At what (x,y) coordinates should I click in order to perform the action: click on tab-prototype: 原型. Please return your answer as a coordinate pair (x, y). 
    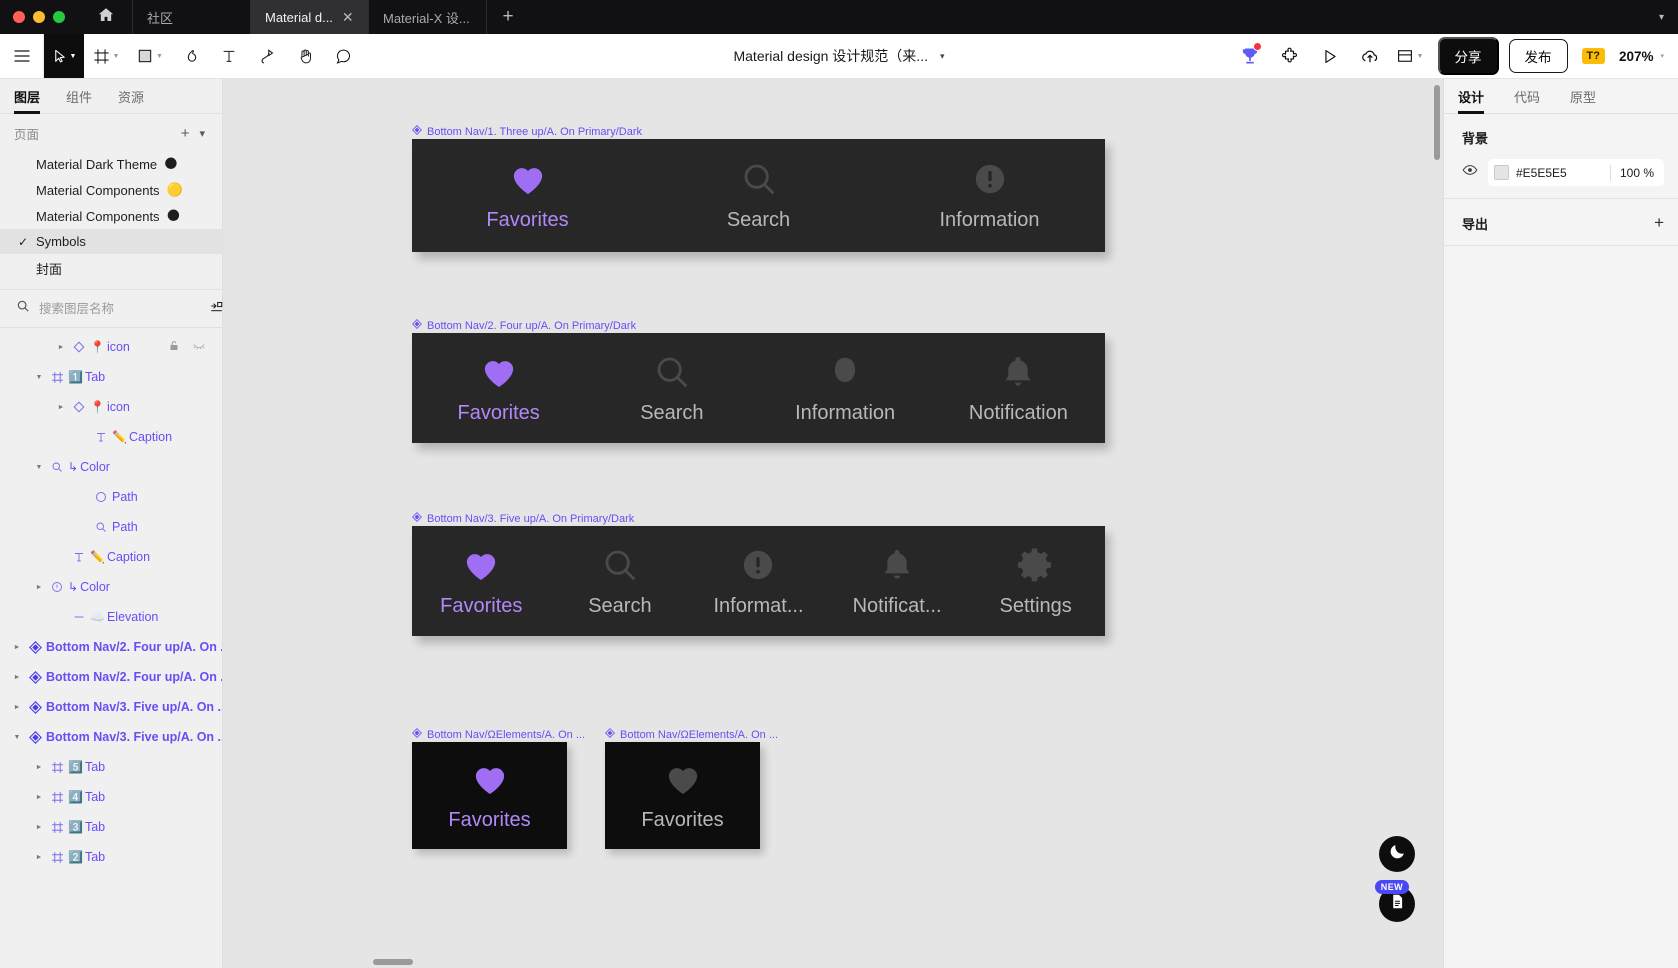
    Looking at the image, I should click on (1583, 96).